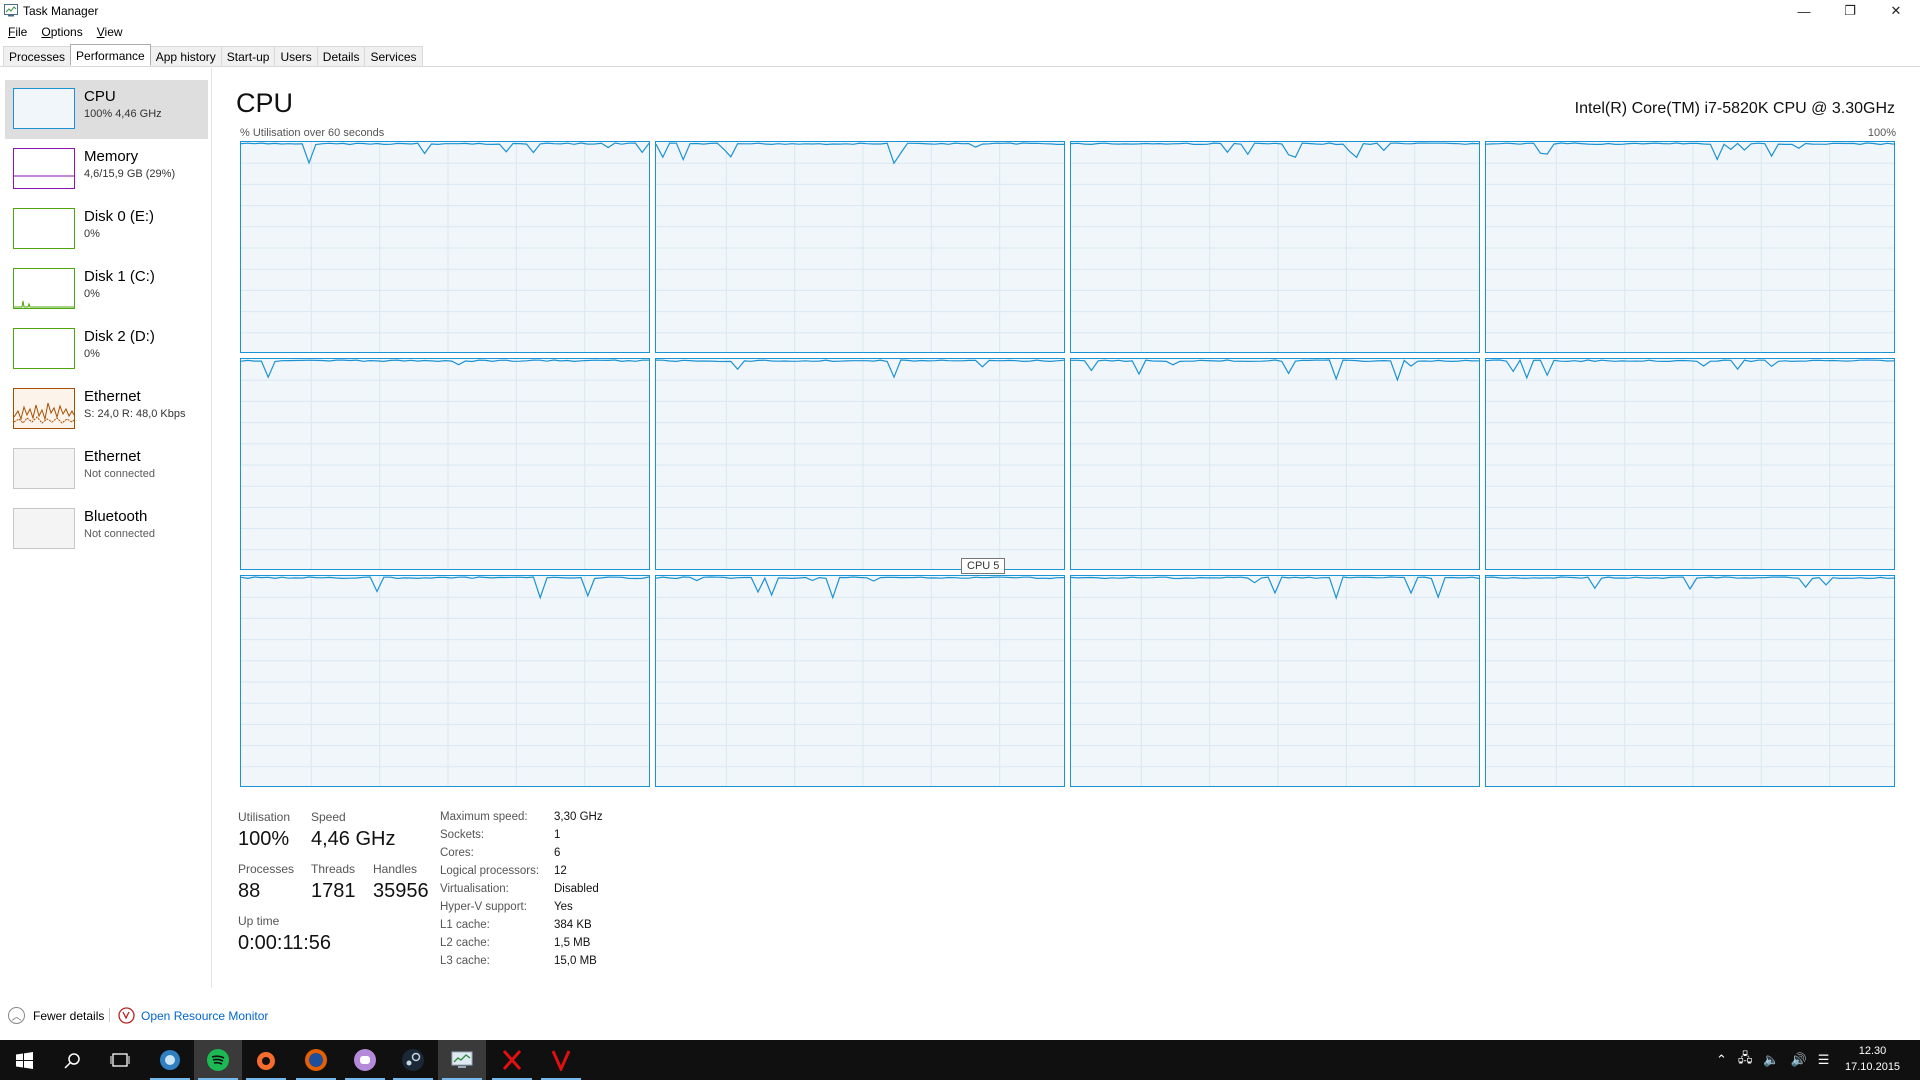 The width and height of the screenshot is (1920, 1080). What do you see at coordinates (560, 871) in the screenshot?
I see `spec-value: 12` at bounding box center [560, 871].